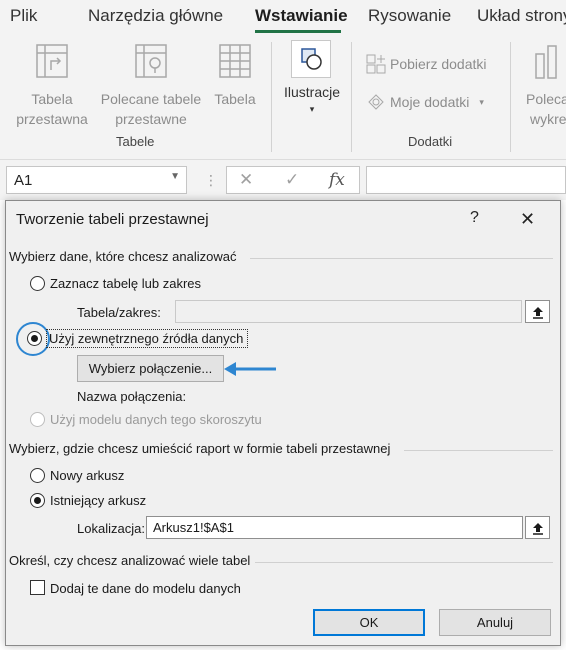 Image resolution: width=566 pixels, height=650 pixels. I want to click on cancel-formula-icon: ✕, so click(246, 180).